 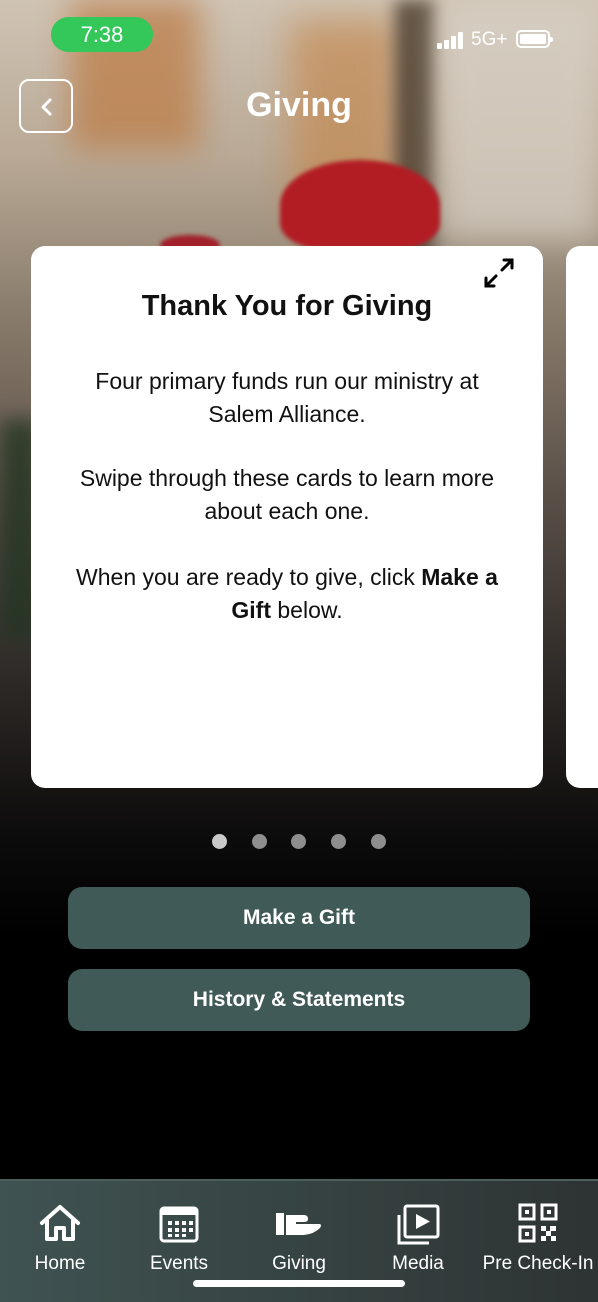 I want to click on tab-home: Home, so click(x=60, y=1231).